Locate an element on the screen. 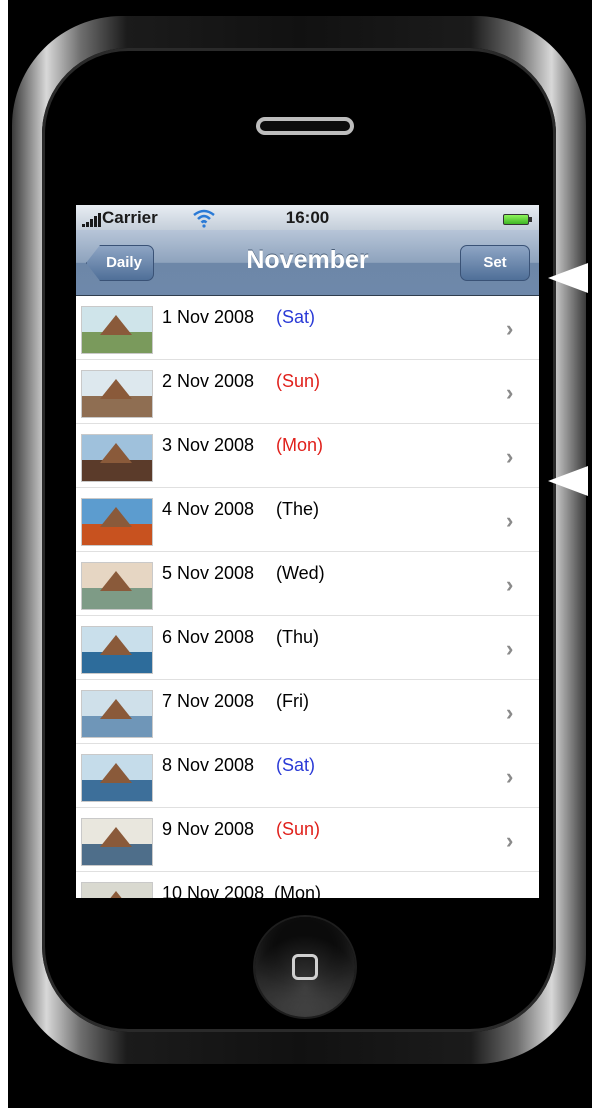  list-item: 4 Nov 2008 (The) › is located at coordinates (307, 520).